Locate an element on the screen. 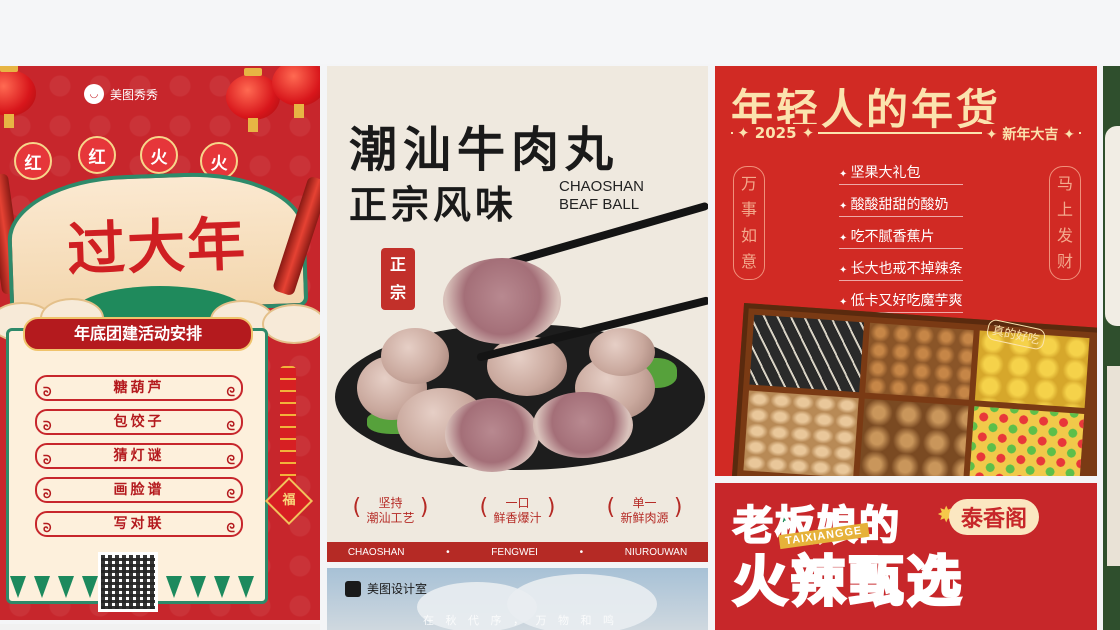 The width and height of the screenshot is (1120, 630). snack-tray-image is located at coordinates (913, 389).